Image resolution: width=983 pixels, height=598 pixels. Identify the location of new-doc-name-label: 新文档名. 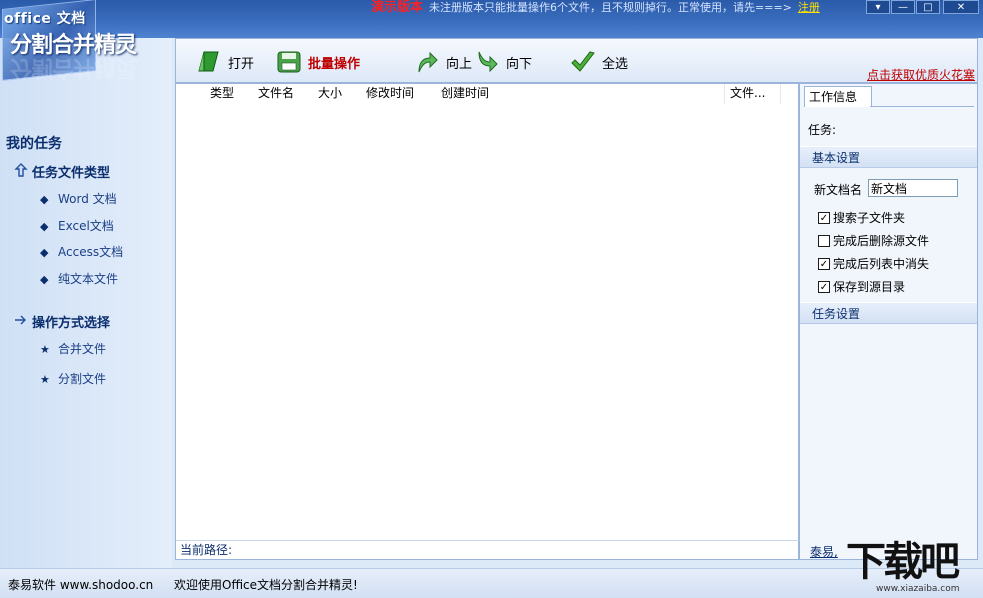
(838, 190).